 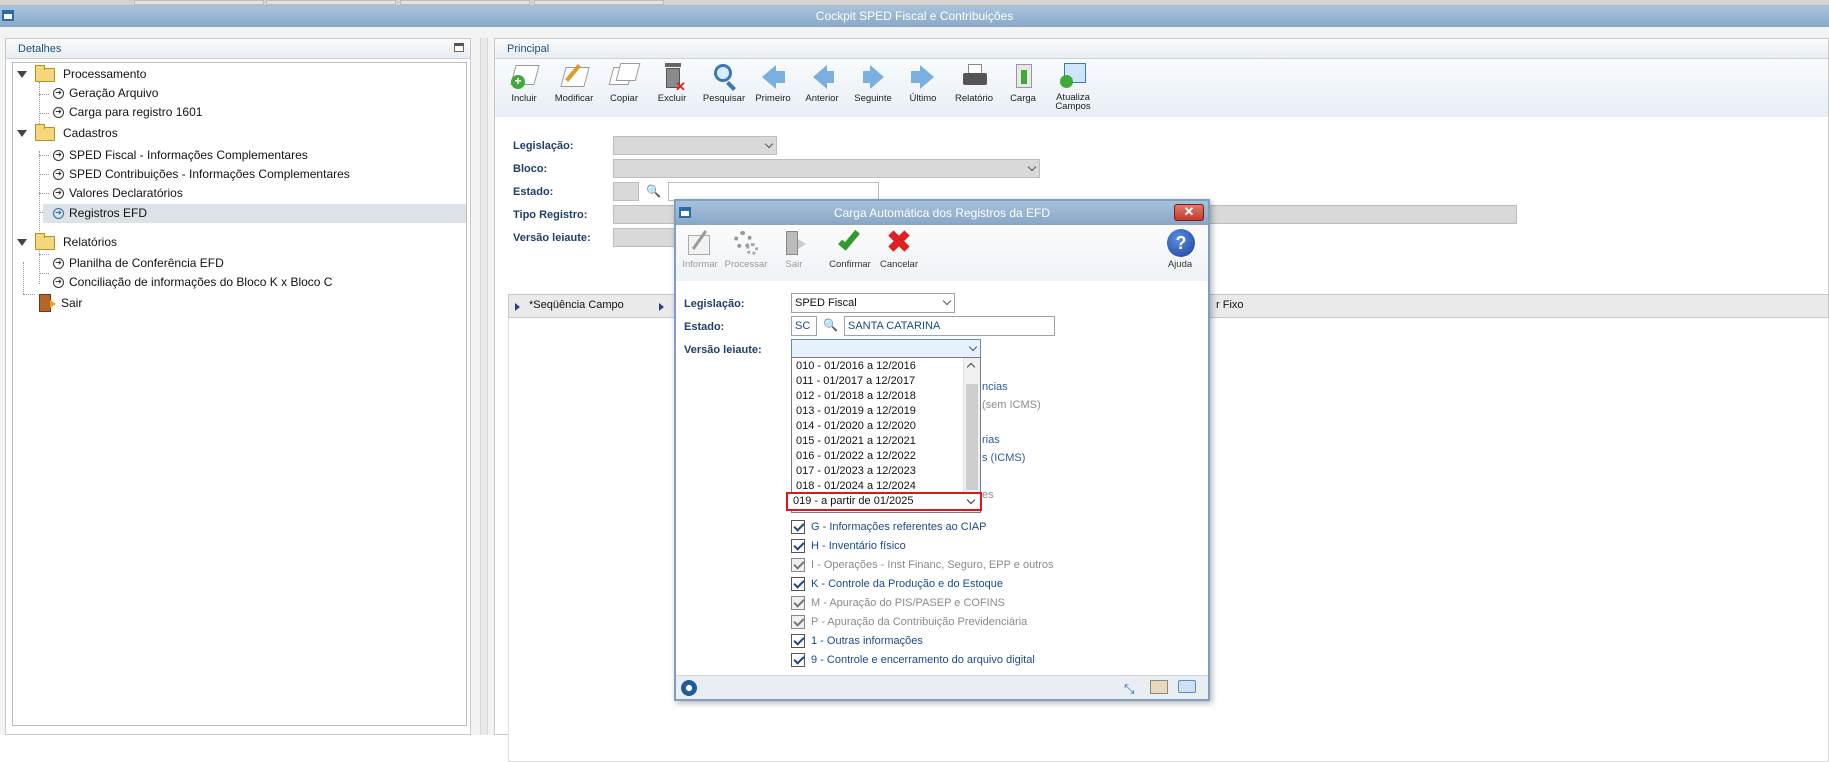 What do you see at coordinates (672, 82) in the screenshot?
I see `excluir-button: ✕ Excluir` at bounding box center [672, 82].